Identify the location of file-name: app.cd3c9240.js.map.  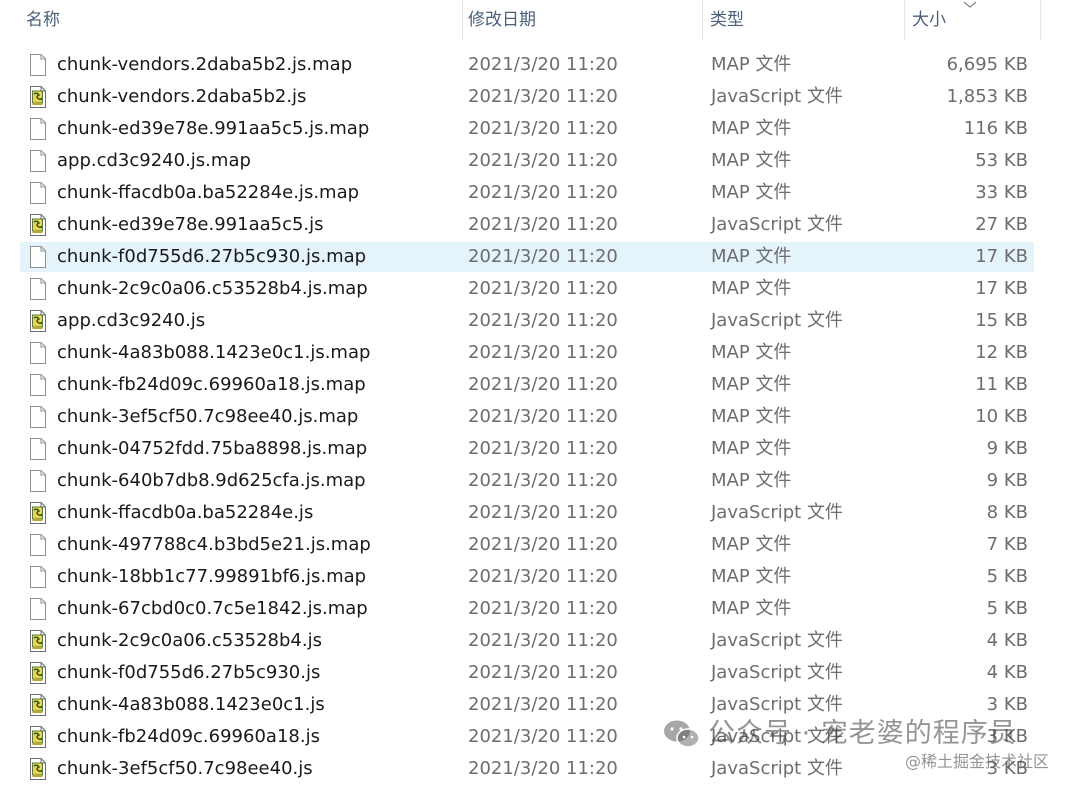
(154, 160).